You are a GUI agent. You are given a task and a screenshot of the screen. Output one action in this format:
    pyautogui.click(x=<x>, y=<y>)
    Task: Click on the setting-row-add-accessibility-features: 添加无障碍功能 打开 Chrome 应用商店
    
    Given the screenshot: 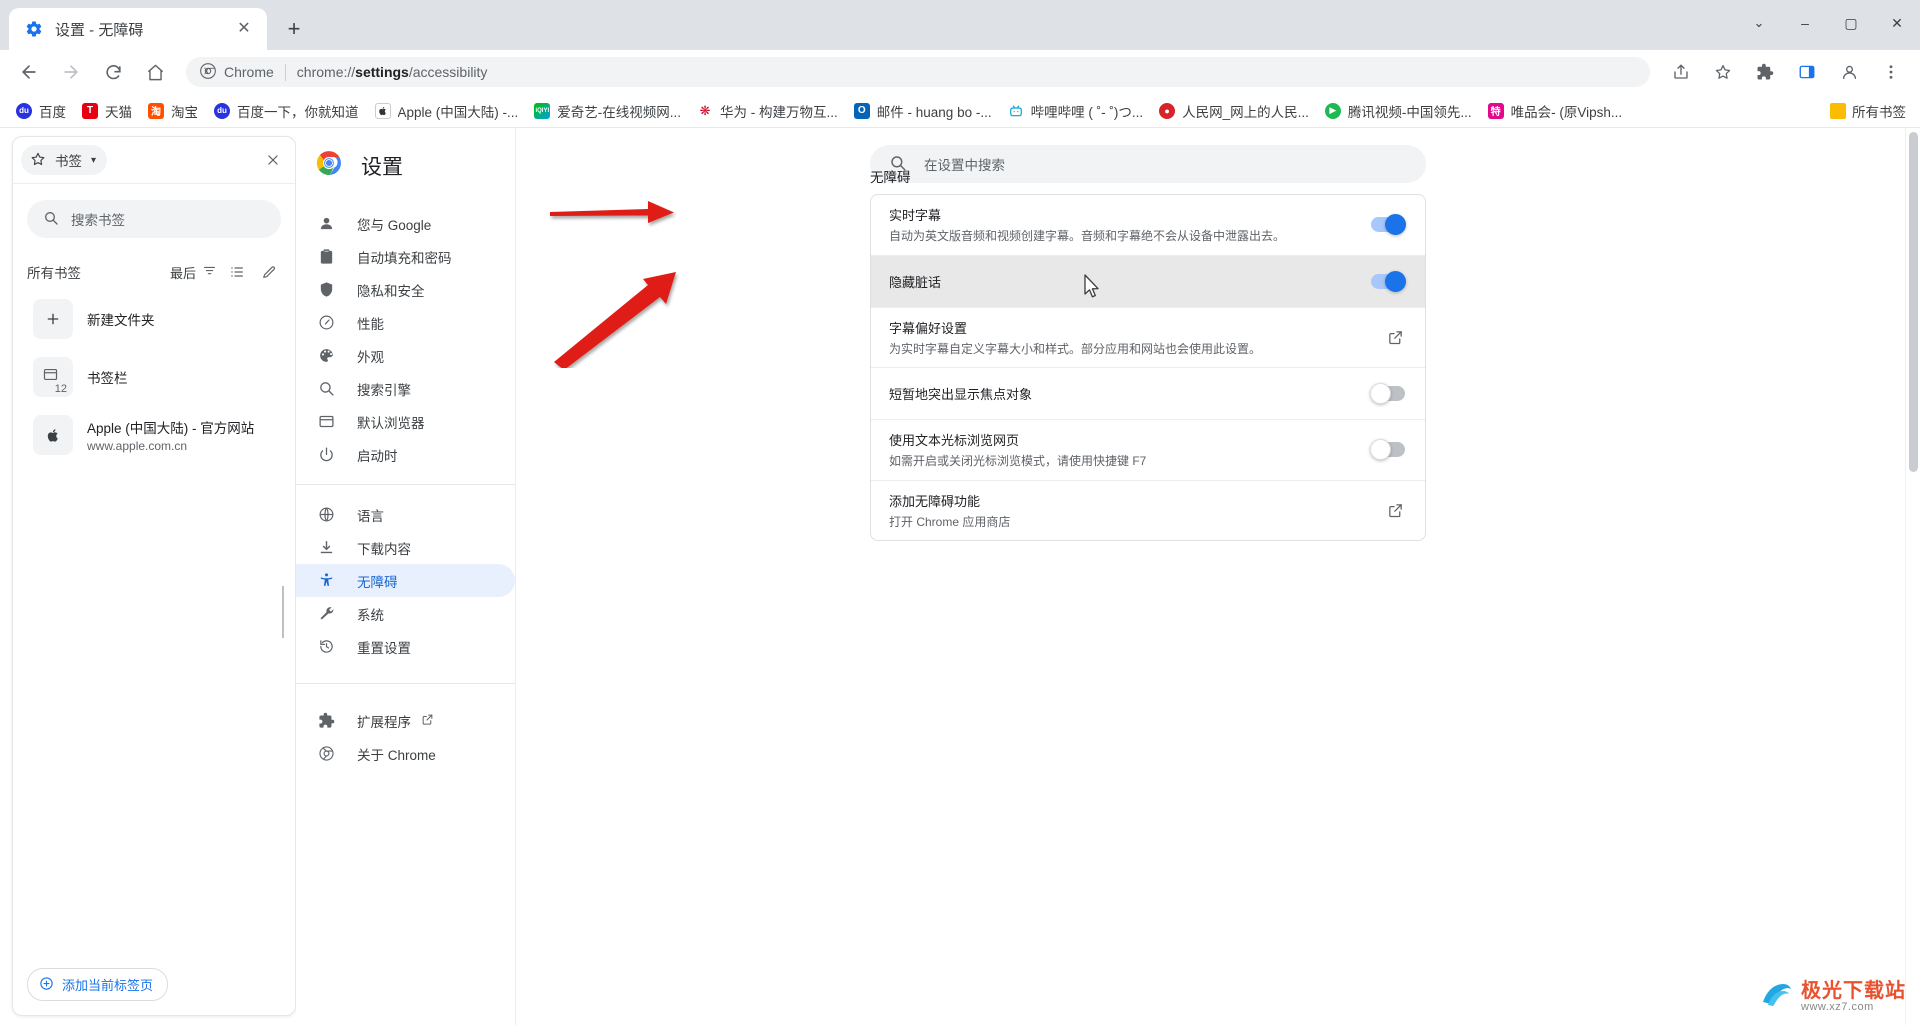 What is the action you would take?
    pyautogui.click(x=1148, y=510)
    